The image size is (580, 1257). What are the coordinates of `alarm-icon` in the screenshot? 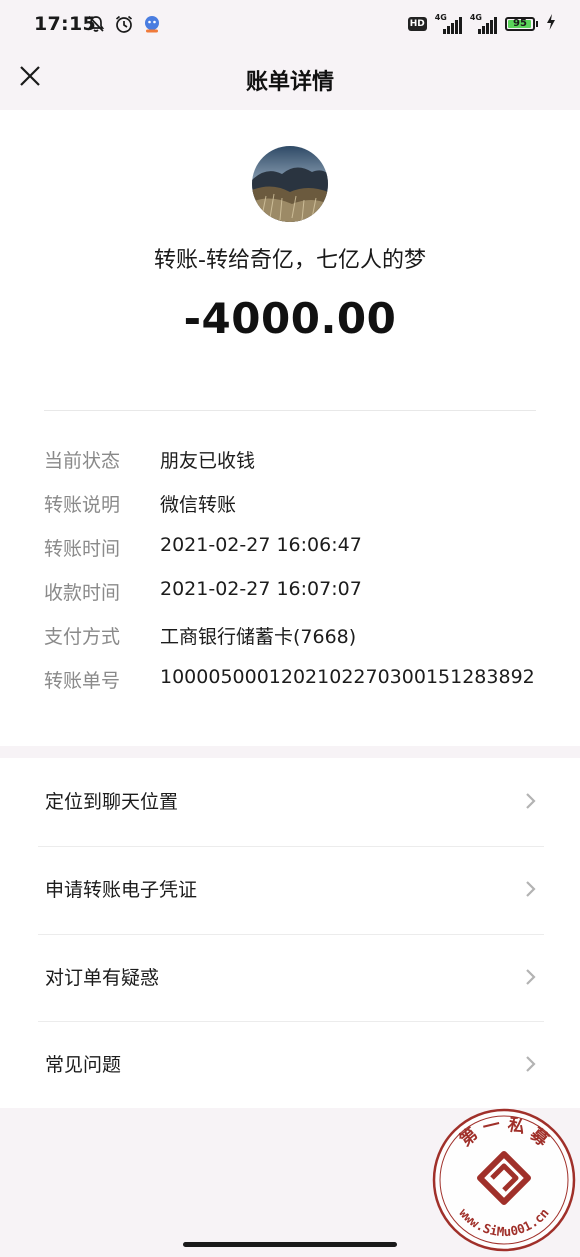 It's located at (124, 26).